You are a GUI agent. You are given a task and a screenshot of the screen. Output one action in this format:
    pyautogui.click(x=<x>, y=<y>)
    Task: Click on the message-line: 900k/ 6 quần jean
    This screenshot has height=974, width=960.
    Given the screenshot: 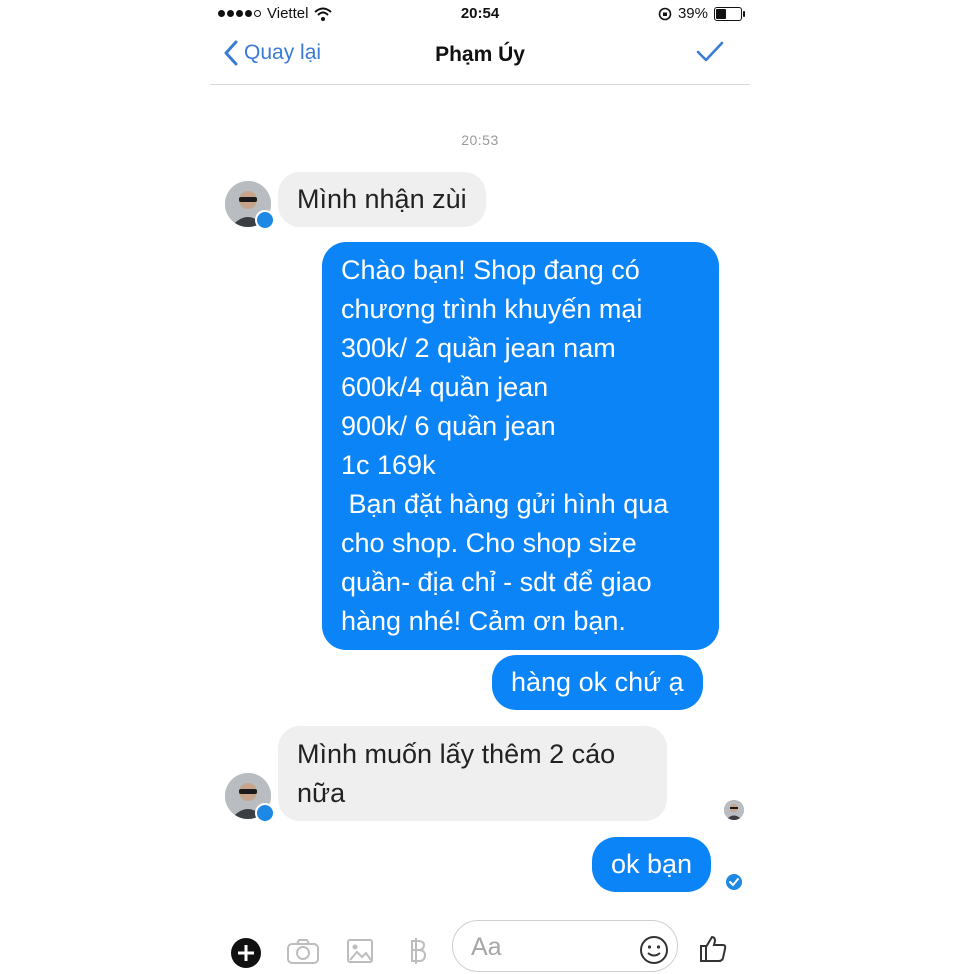 What is the action you would take?
    pyautogui.click(x=448, y=426)
    